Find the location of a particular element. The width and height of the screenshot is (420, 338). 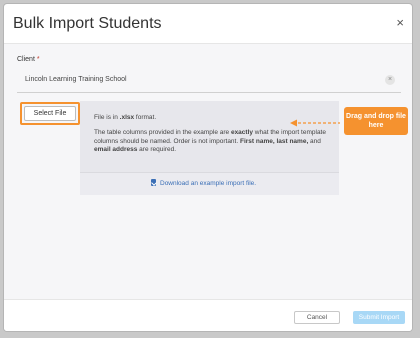

download-label: Download an example import file. is located at coordinates (208, 183).